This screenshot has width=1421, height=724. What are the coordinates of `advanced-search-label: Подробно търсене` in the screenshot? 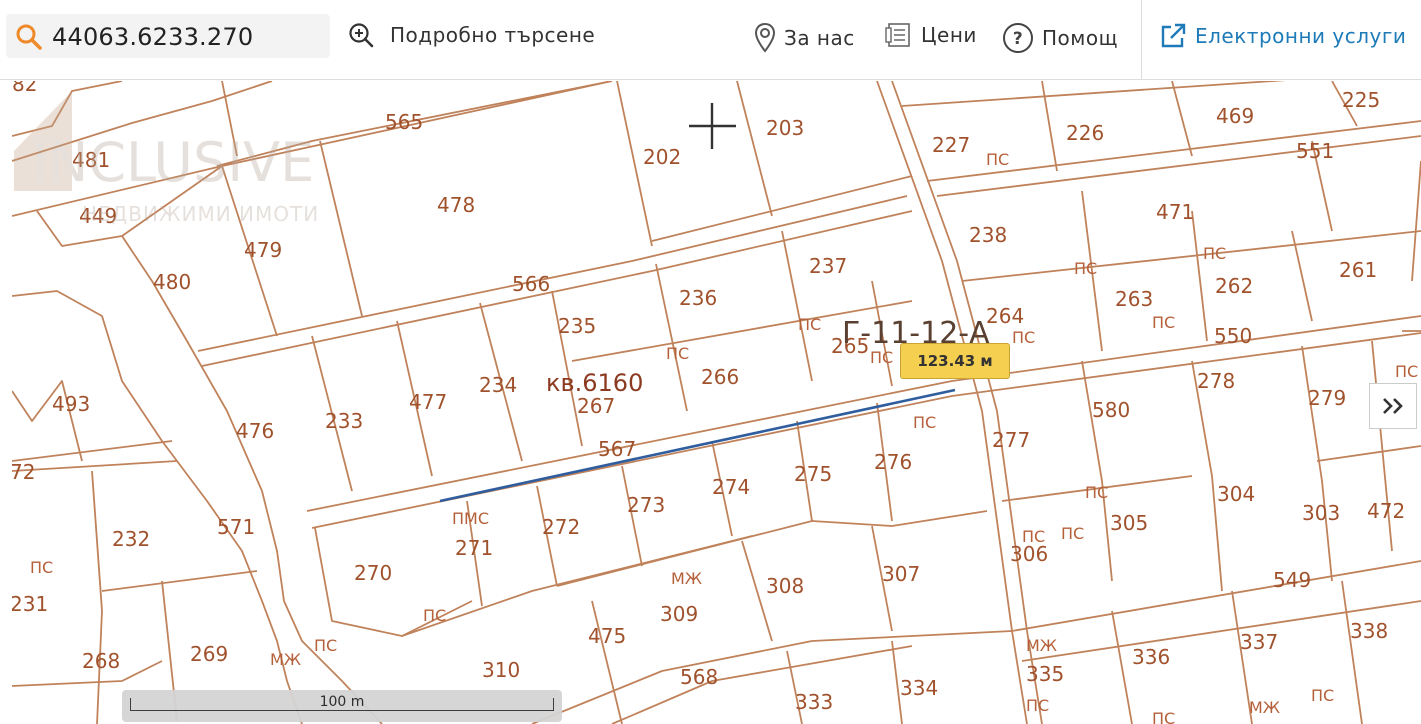 It's located at (493, 35).